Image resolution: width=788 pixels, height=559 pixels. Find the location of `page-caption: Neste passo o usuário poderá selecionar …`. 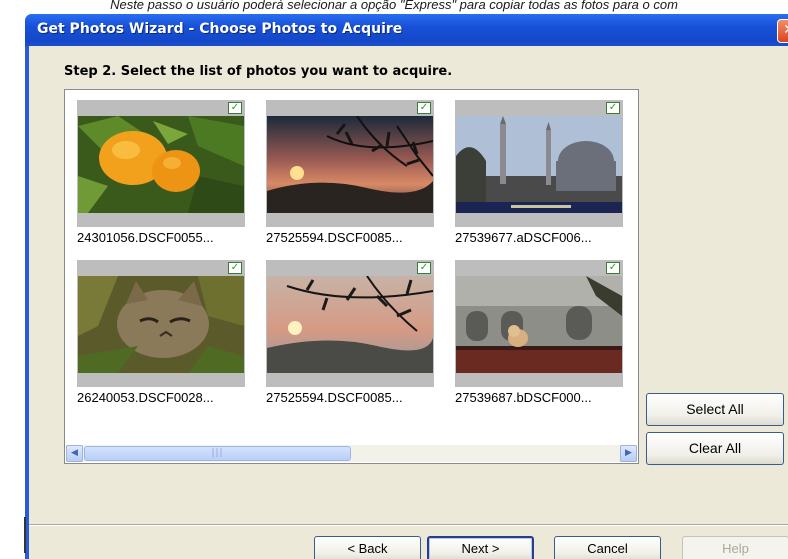

page-caption: Neste passo o usuário poderá selecionar … is located at coordinates (394, 6).